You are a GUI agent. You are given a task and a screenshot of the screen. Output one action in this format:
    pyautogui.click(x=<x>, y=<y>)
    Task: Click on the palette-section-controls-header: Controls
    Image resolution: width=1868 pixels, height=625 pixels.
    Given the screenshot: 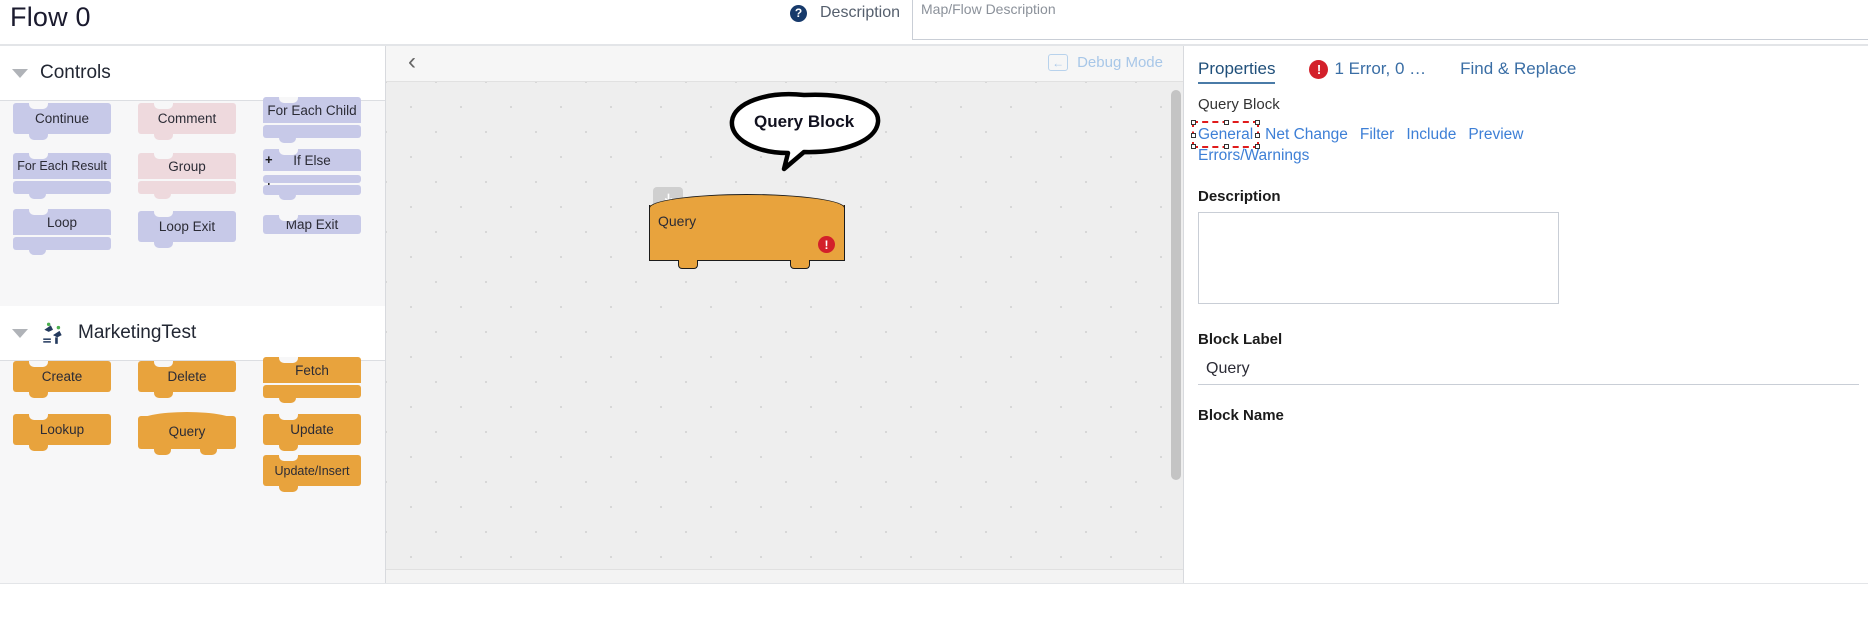 What is the action you would take?
    pyautogui.click(x=192, y=73)
    